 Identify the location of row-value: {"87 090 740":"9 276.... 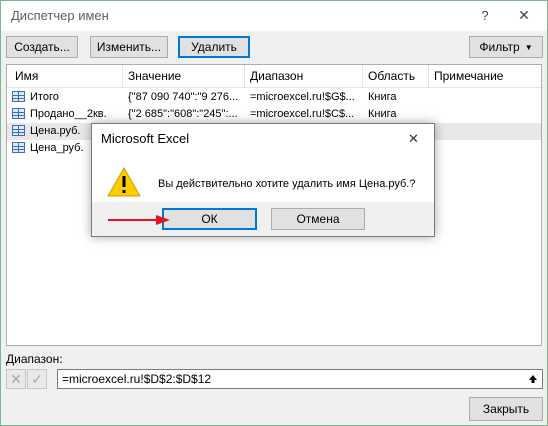
(183, 97).